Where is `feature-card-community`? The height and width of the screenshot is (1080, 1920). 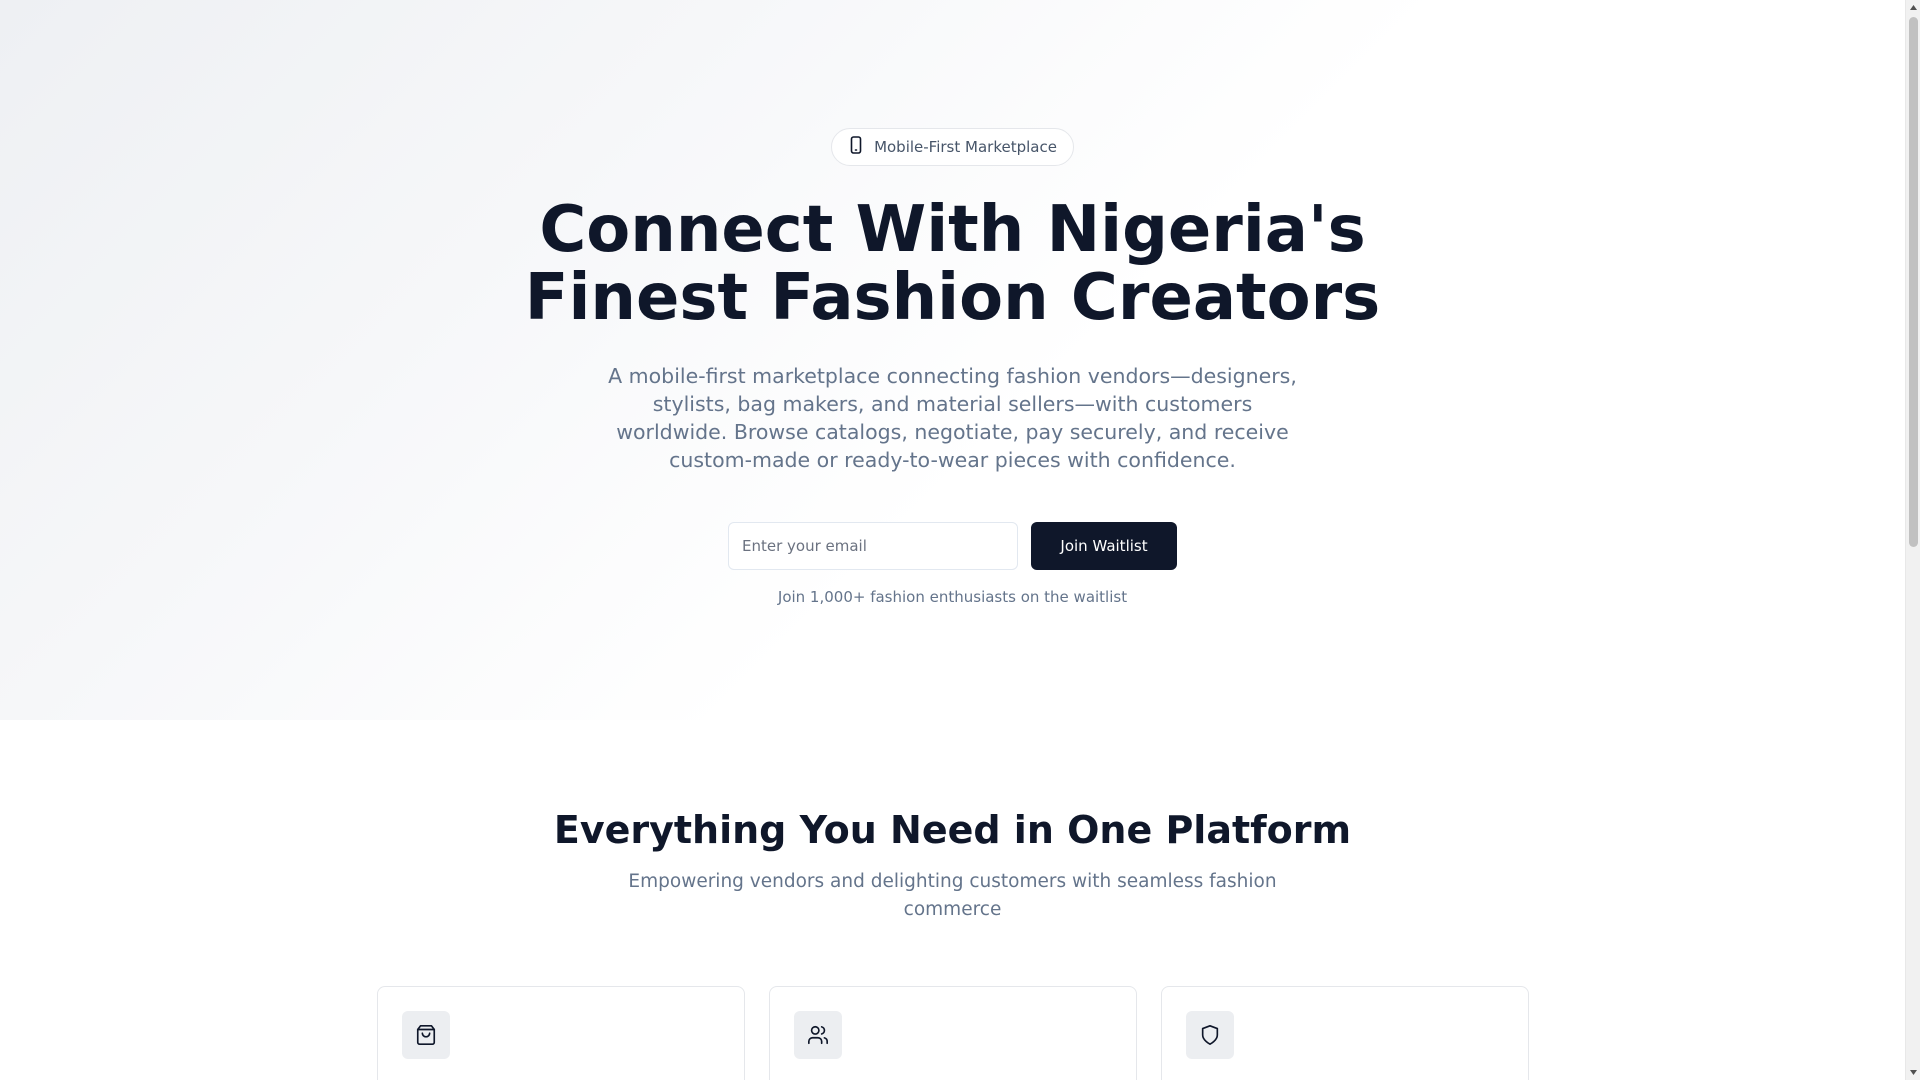 feature-card-community is located at coordinates (953, 1033).